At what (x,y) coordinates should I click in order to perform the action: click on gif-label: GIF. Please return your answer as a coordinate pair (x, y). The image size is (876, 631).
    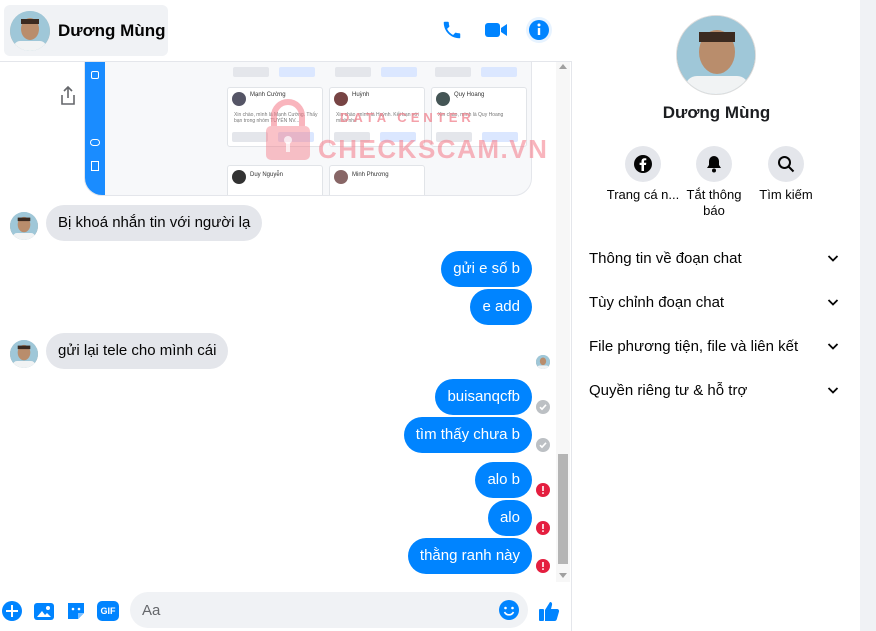
    Looking at the image, I should click on (108, 611).